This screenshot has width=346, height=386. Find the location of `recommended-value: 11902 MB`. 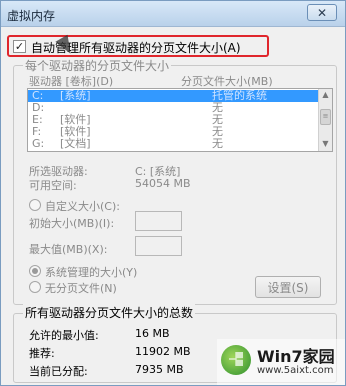

recommended-value: 11902 MB is located at coordinates (163, 351).